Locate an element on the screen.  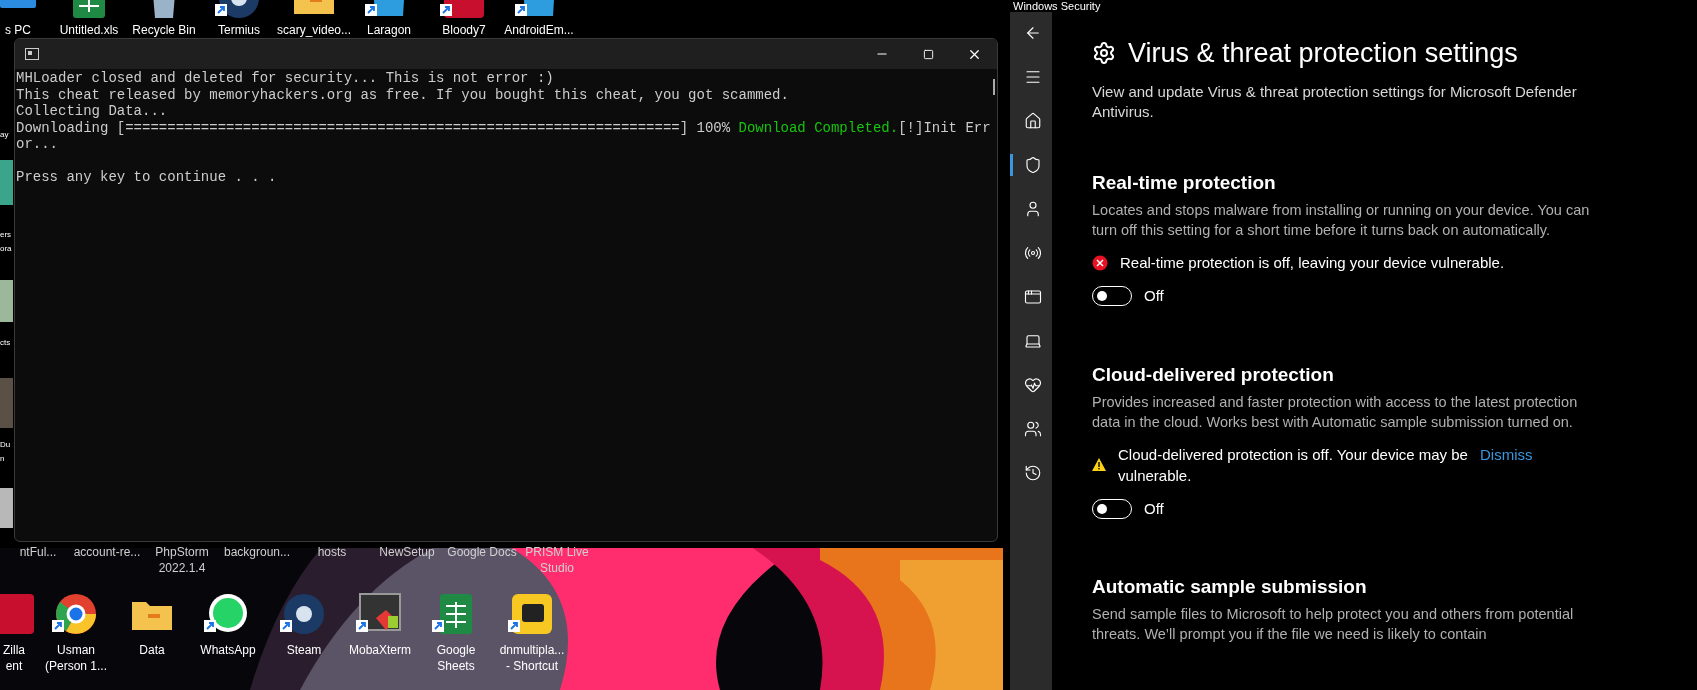
desktop-icon-label: Sheets is located at coordinates (456, 666).